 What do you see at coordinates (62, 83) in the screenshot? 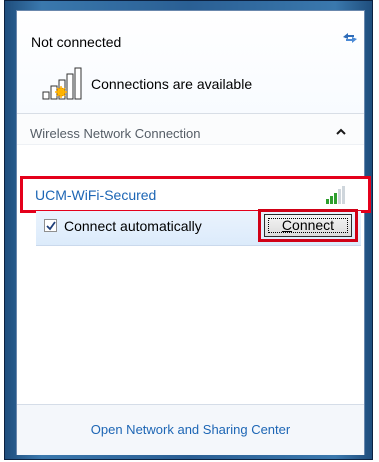
I see `signal-warning-icon` at bounding box center [62, 83].